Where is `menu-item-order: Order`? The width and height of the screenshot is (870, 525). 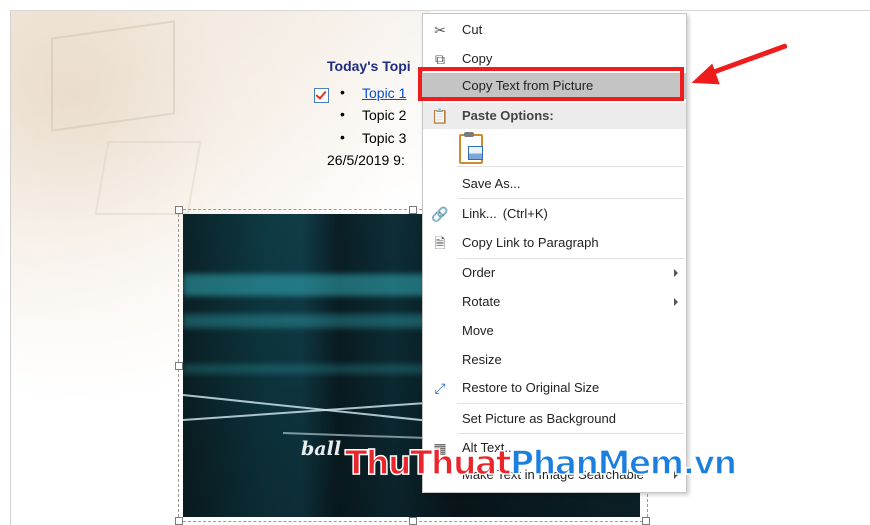 menu-item-order: Order is located at coordinates (554, 273).